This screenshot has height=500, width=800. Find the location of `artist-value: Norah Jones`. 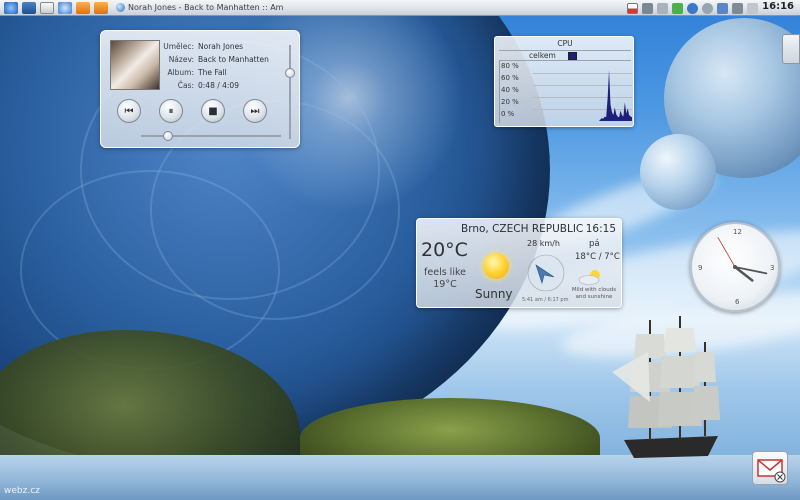

artist-value: Norah Jones is located at coordinates (221, 46).